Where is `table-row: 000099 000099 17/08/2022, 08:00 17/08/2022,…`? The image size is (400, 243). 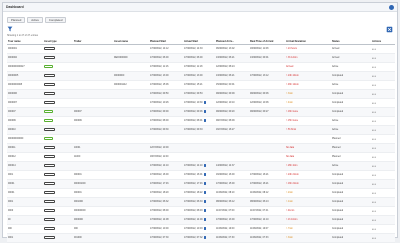 table-row: 000099 000099 17/08/2022, 08:00 17/08/2022,… is located at coordinates (201, 121).